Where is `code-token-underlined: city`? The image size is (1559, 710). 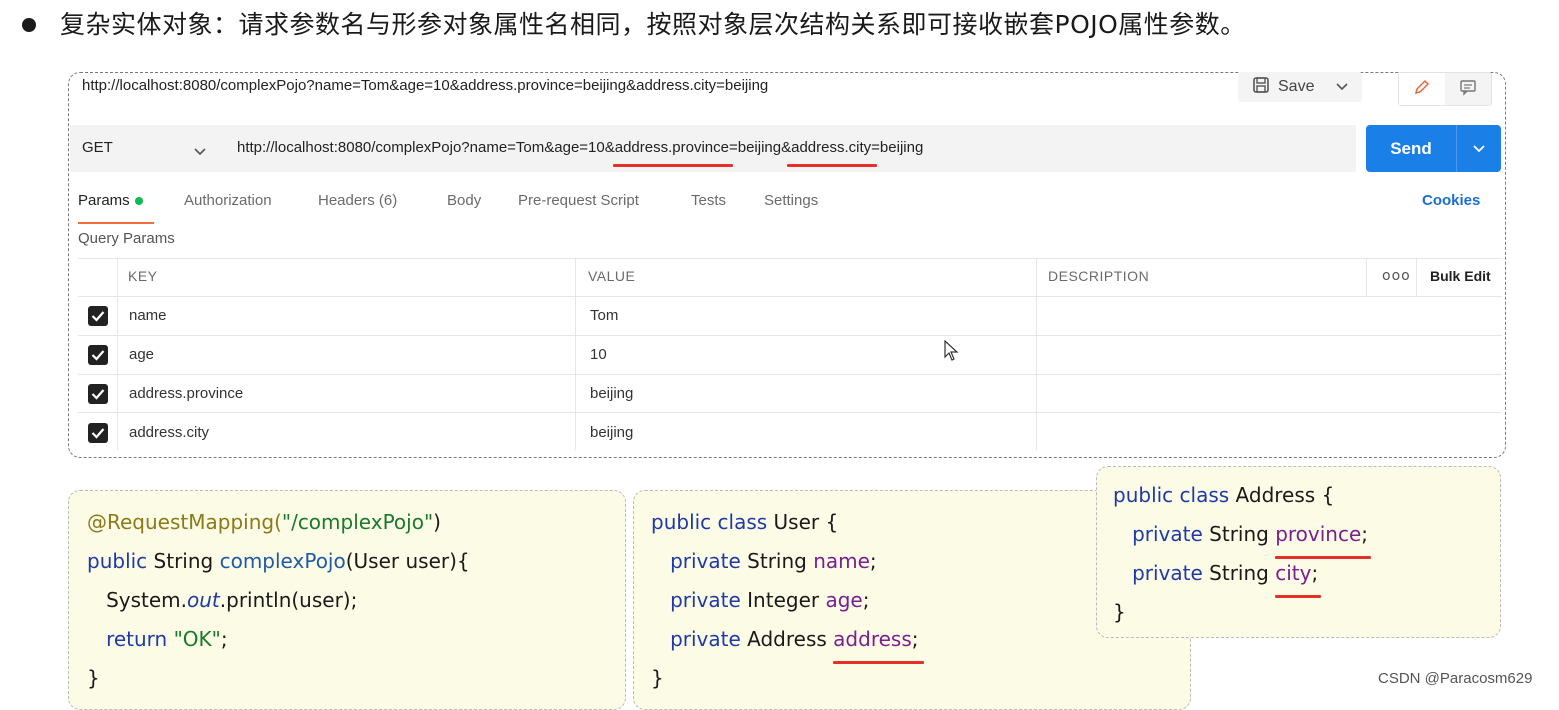
code-token-underlined: city is located at coordinates (1298, 579).